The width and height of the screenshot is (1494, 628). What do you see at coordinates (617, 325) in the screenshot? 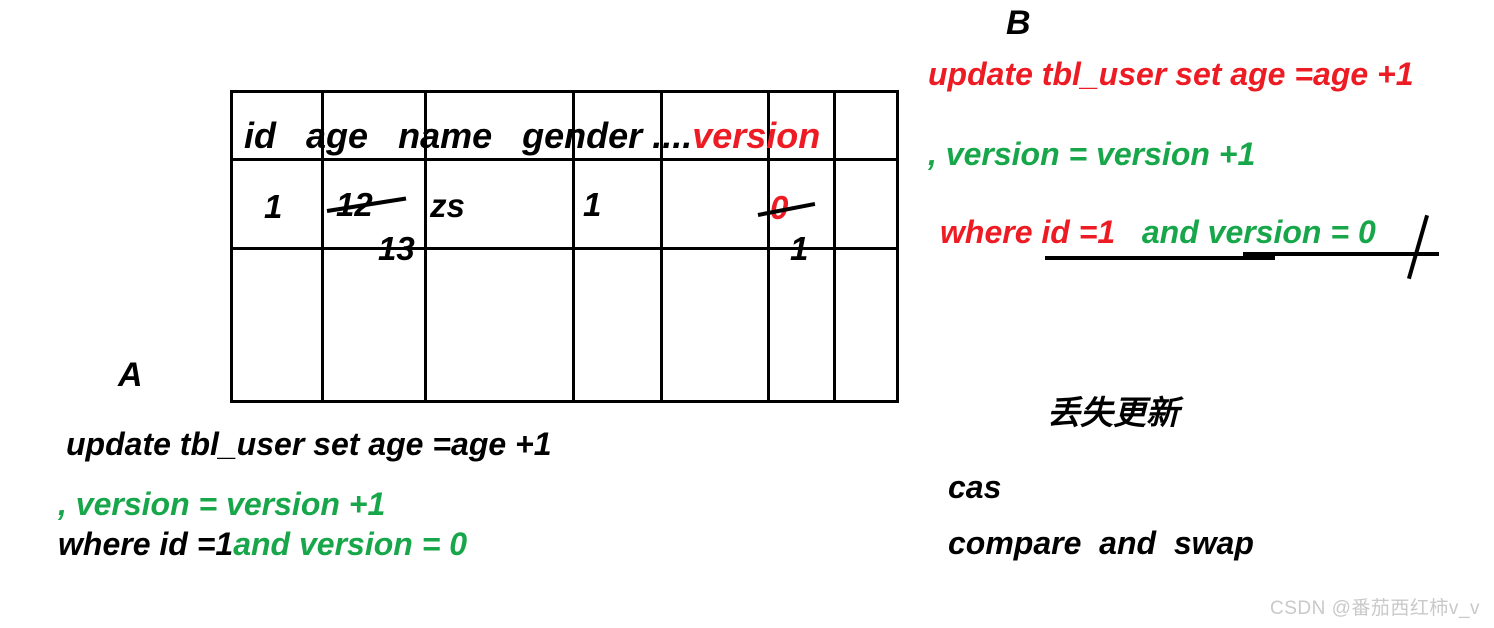
I see `cell-empty-gender` at bounding box center [617, 325].